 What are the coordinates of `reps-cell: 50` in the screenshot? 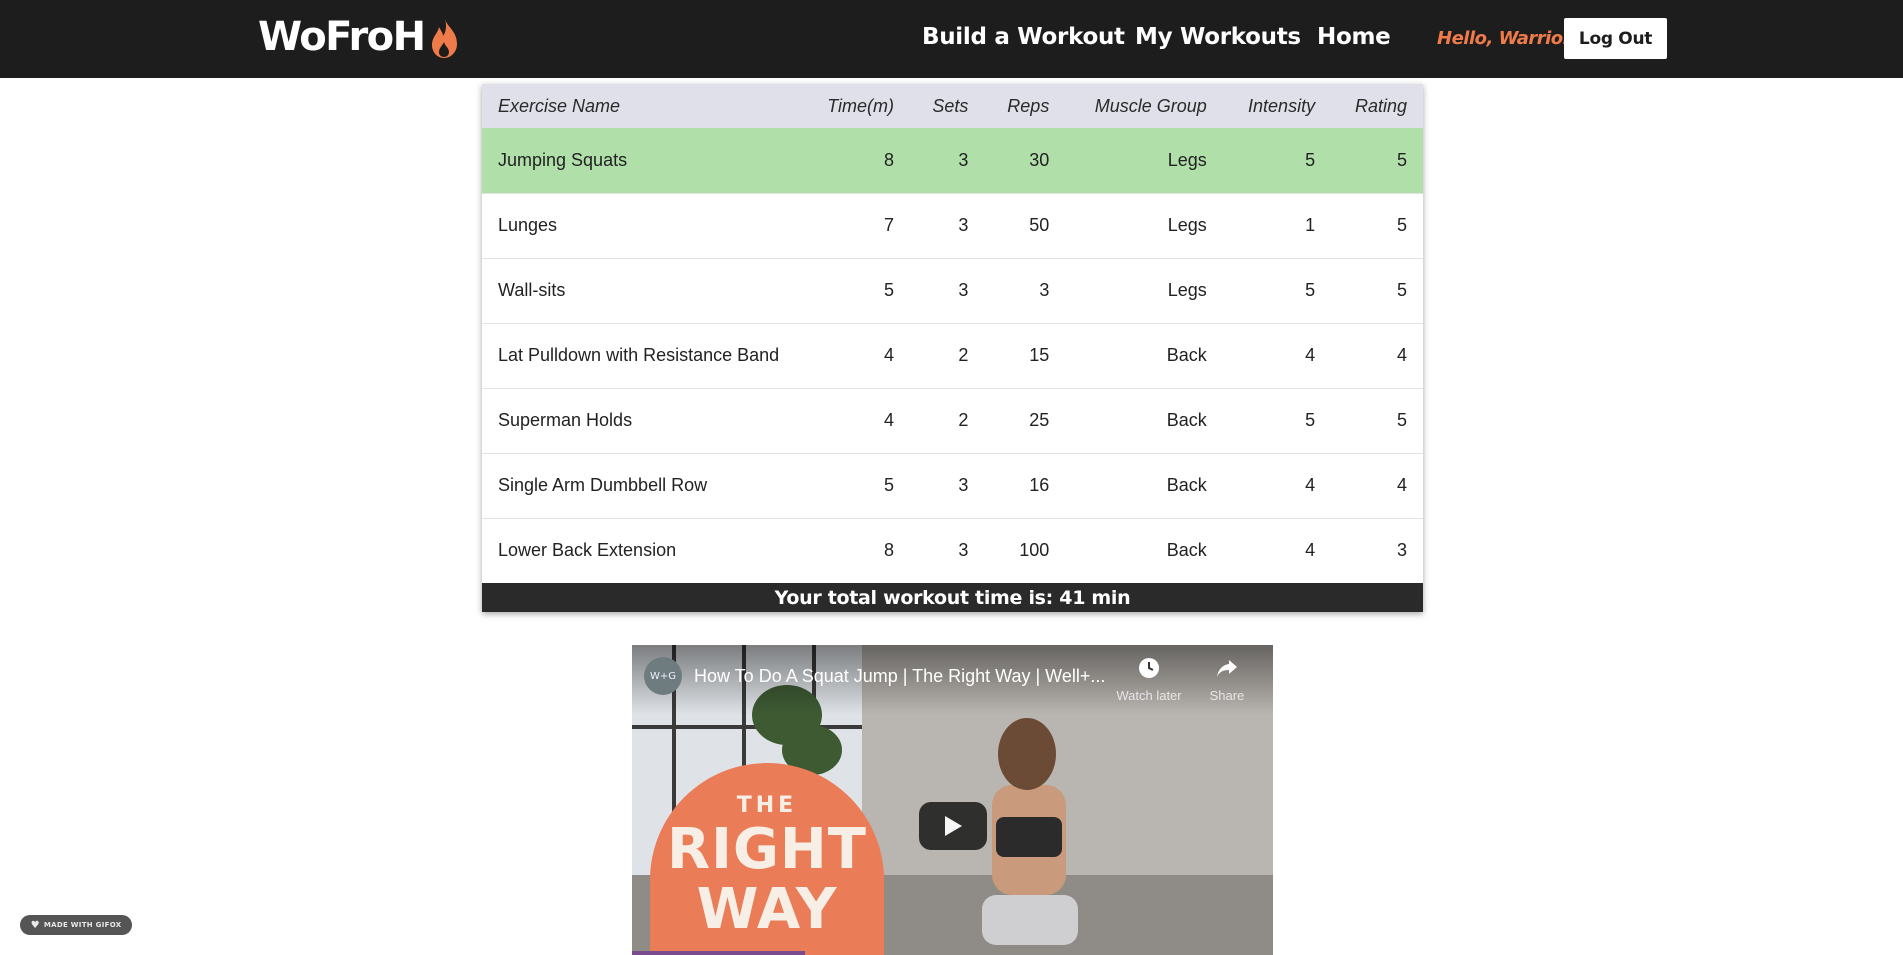 It's located at (1039, 225).